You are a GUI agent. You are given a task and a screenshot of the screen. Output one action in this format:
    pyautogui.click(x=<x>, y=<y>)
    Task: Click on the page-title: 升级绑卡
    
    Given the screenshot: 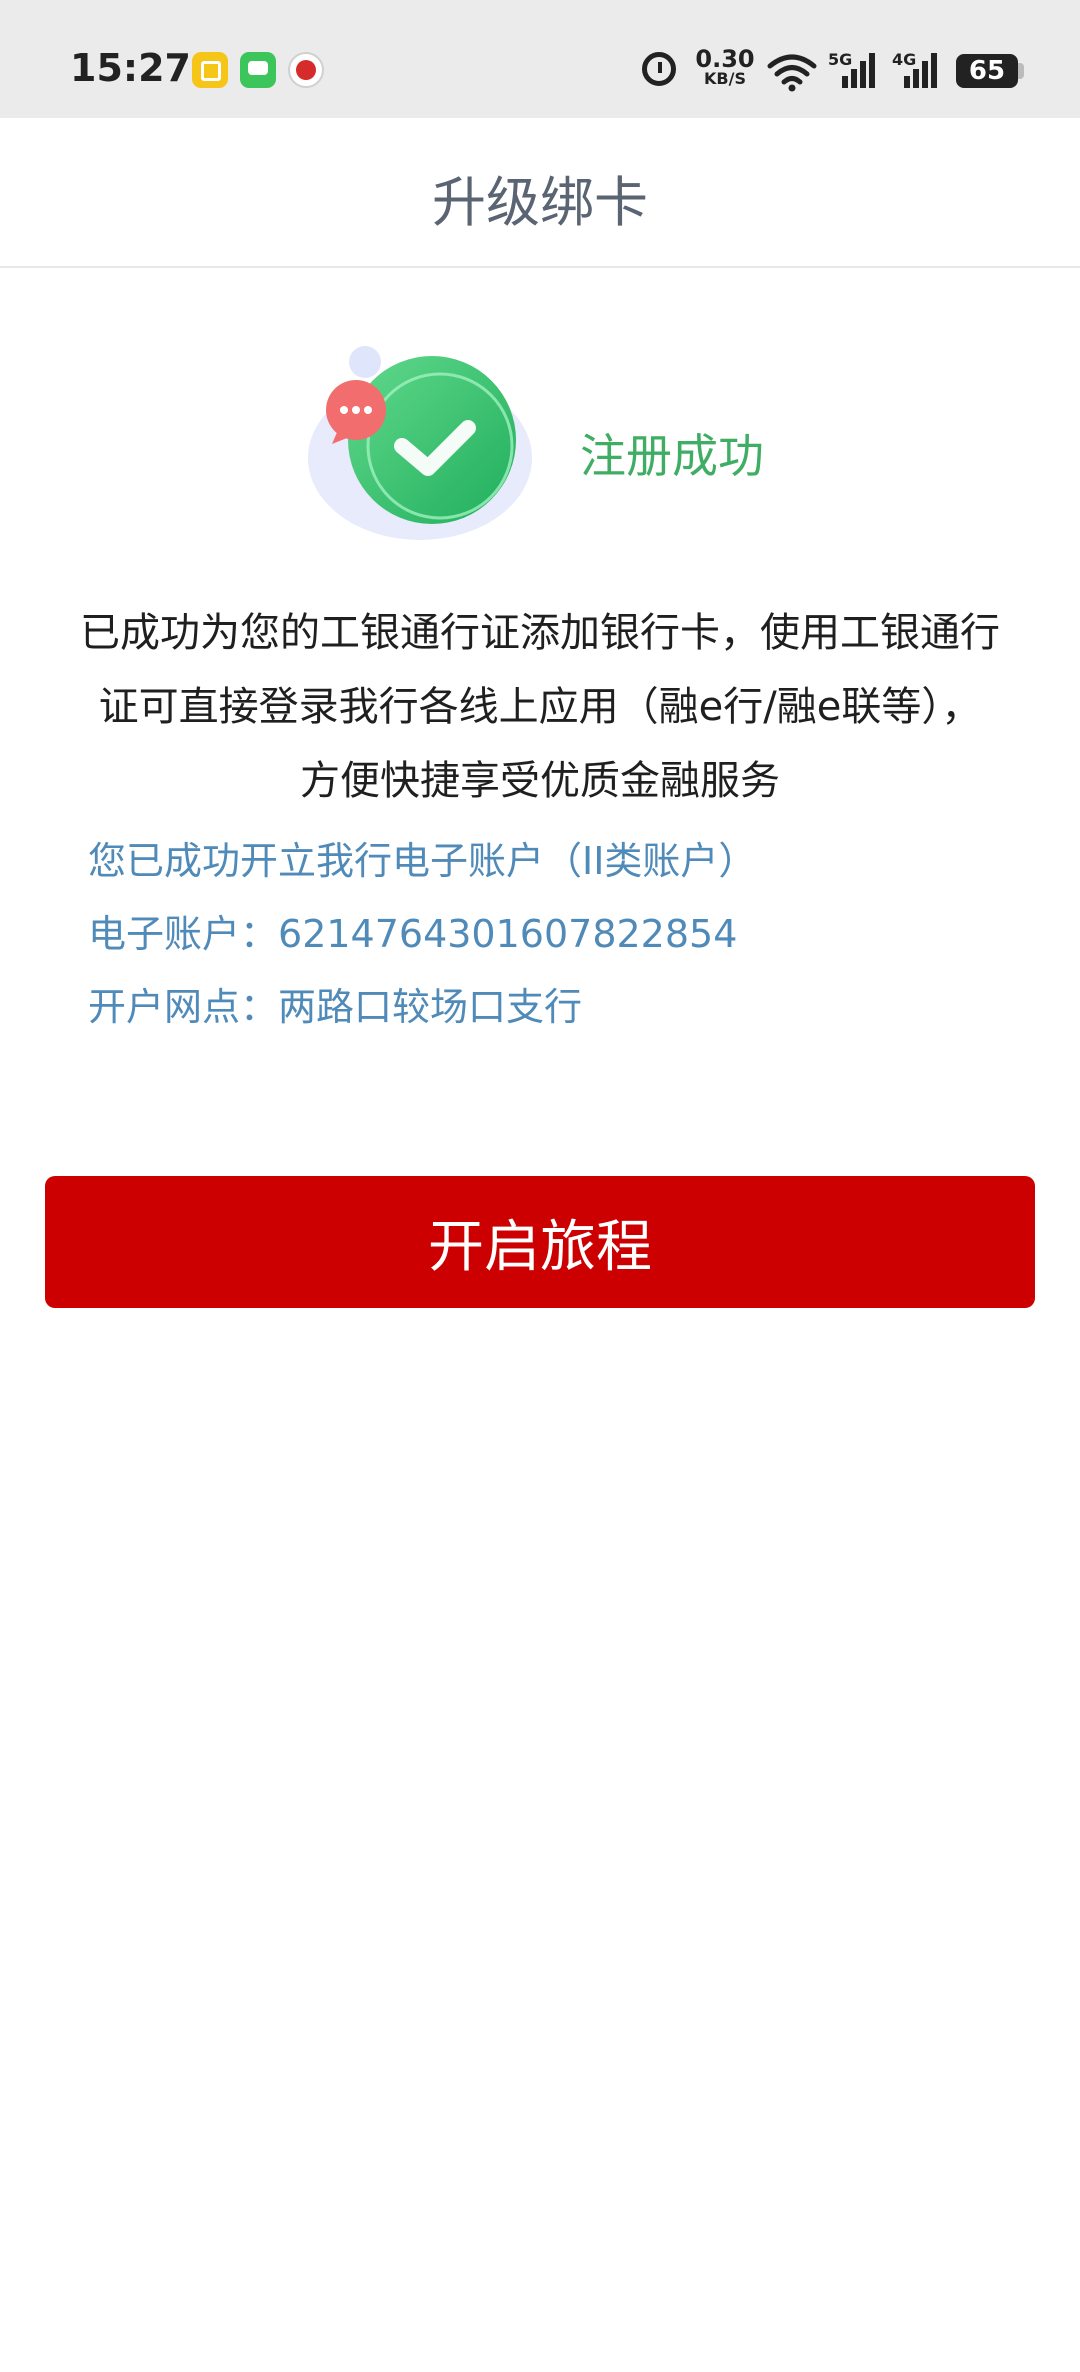 What is the action you would take?
    pyautogui.click(x=540, y=202)
    